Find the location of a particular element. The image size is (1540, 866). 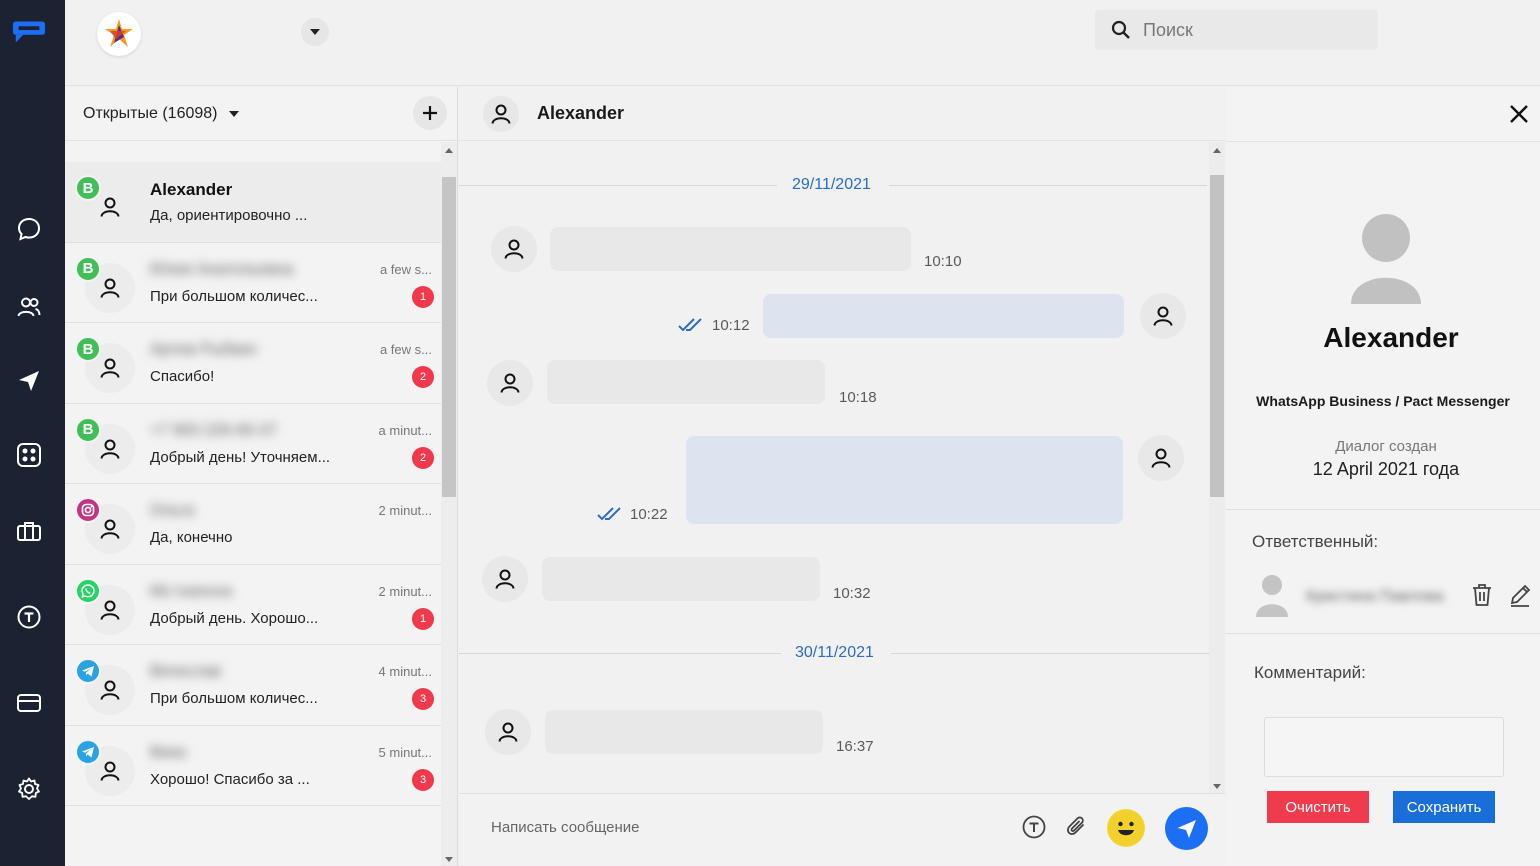

close-icon is located at coordinates (1519, 114).